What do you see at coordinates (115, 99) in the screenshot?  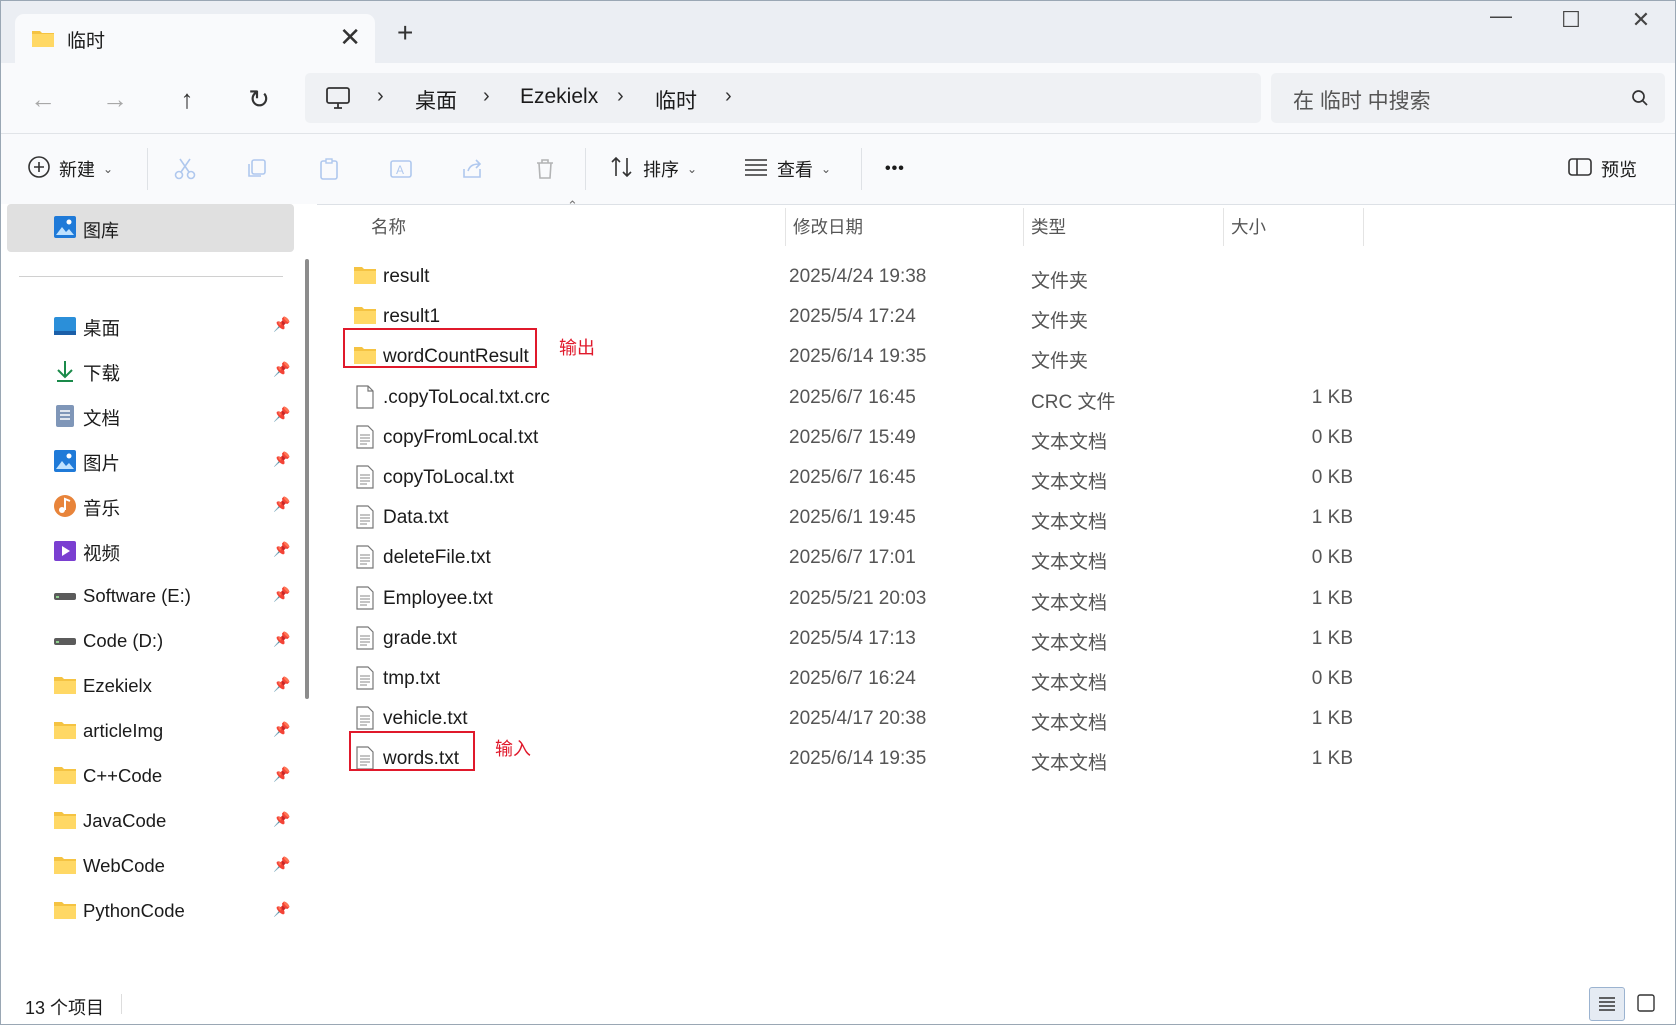 I see `forward-button: →` at bounding box center [115, 99].